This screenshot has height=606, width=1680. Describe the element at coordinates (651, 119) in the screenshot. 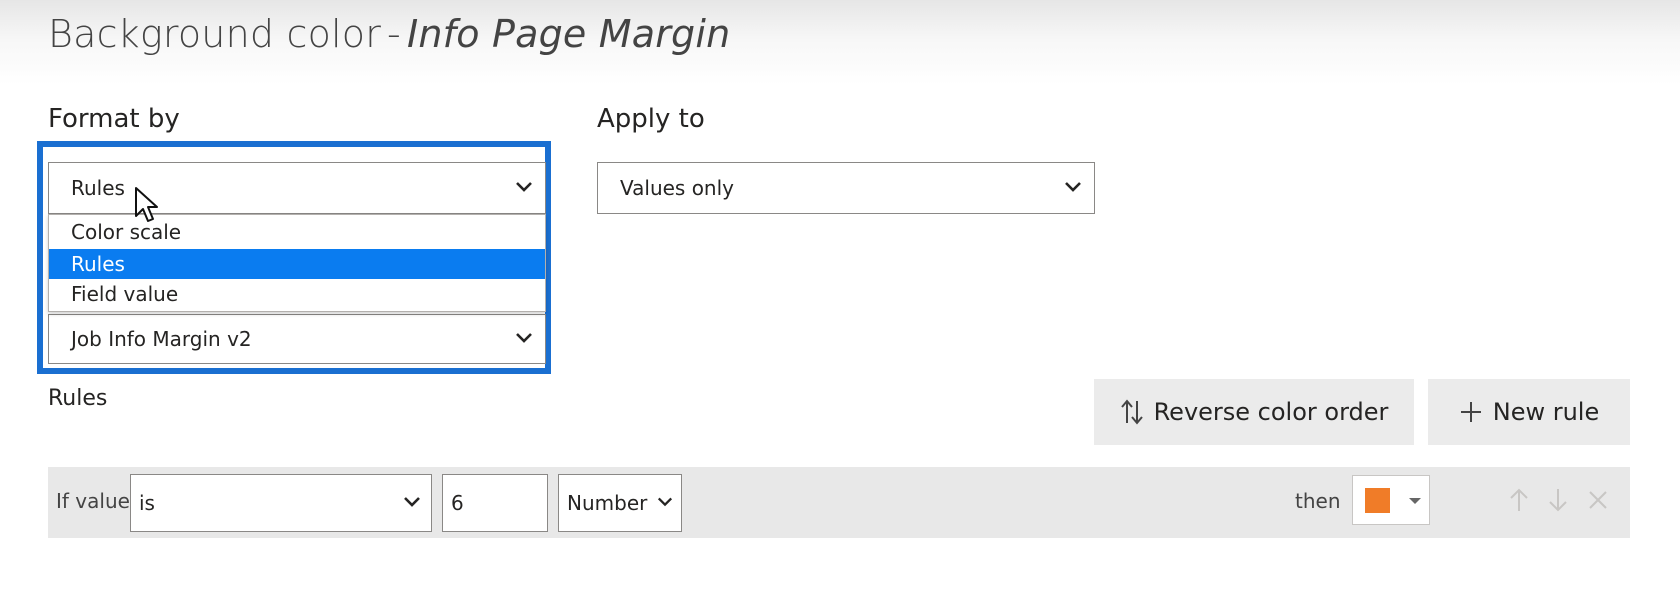

I see `apply-to-label: Apply to` at that location.